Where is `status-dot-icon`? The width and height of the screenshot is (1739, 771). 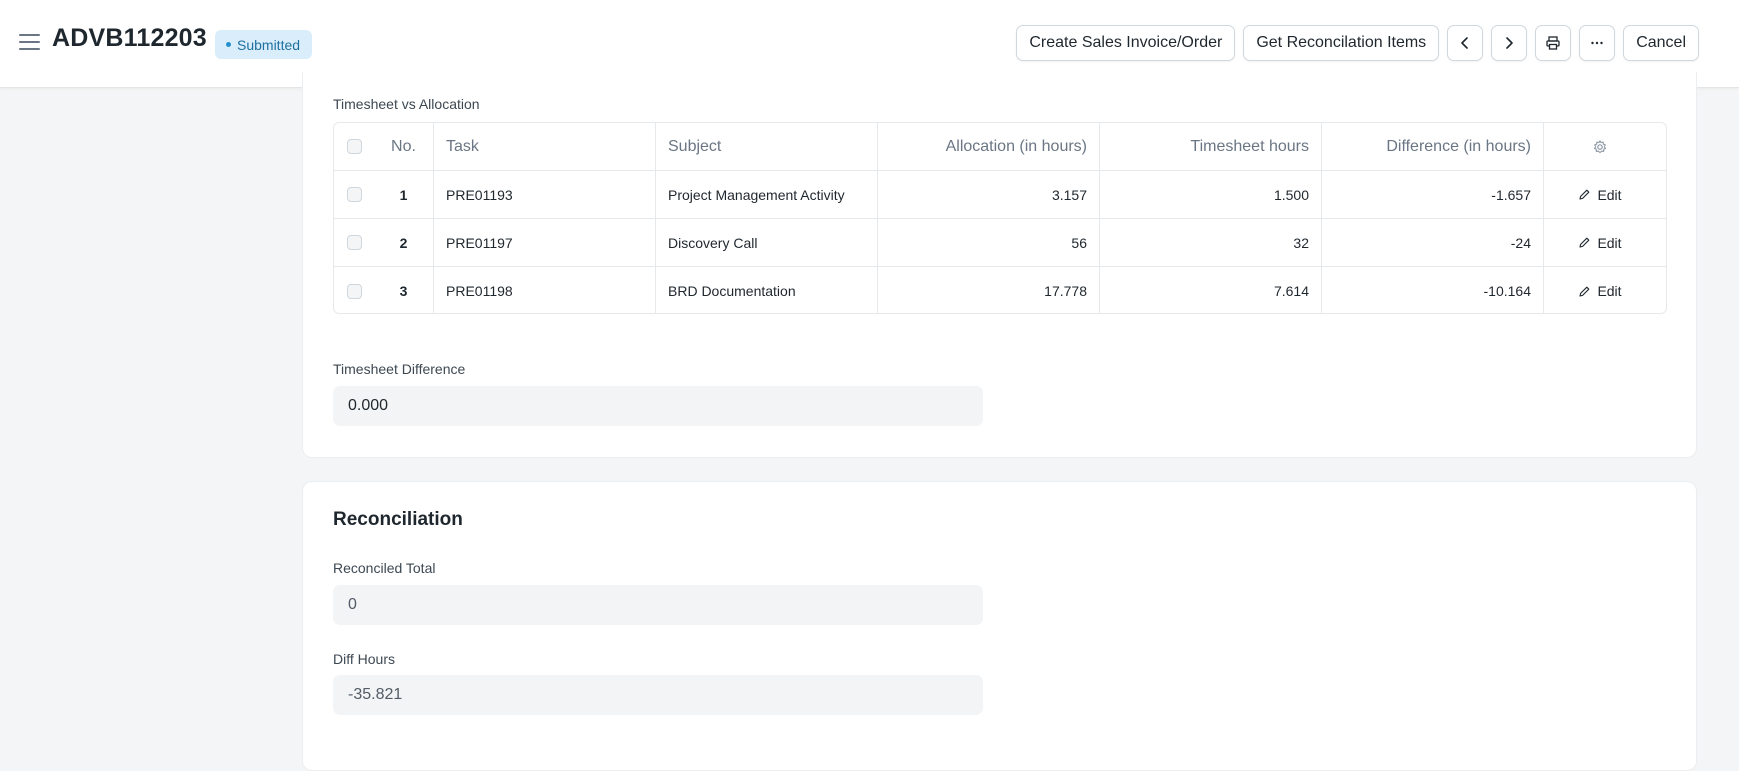 status-dot-icon is located at coordinates (228, 44).